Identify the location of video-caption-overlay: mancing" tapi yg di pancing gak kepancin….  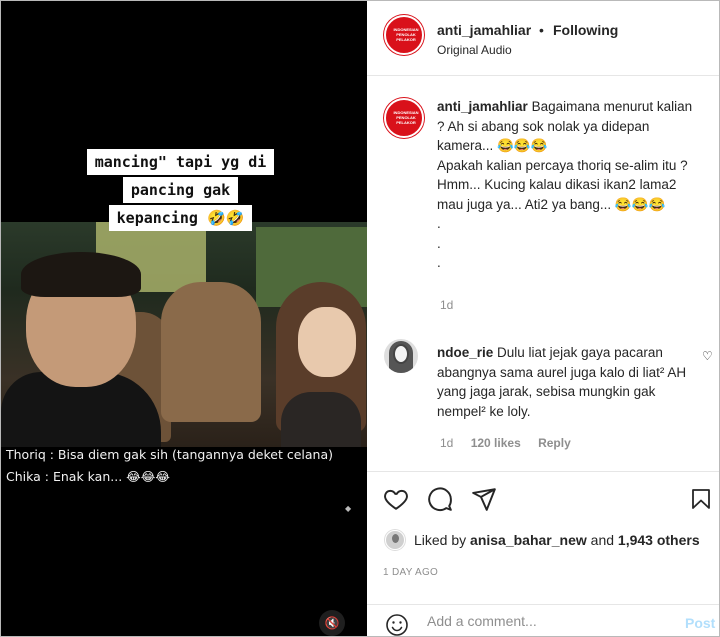
(180, 191).